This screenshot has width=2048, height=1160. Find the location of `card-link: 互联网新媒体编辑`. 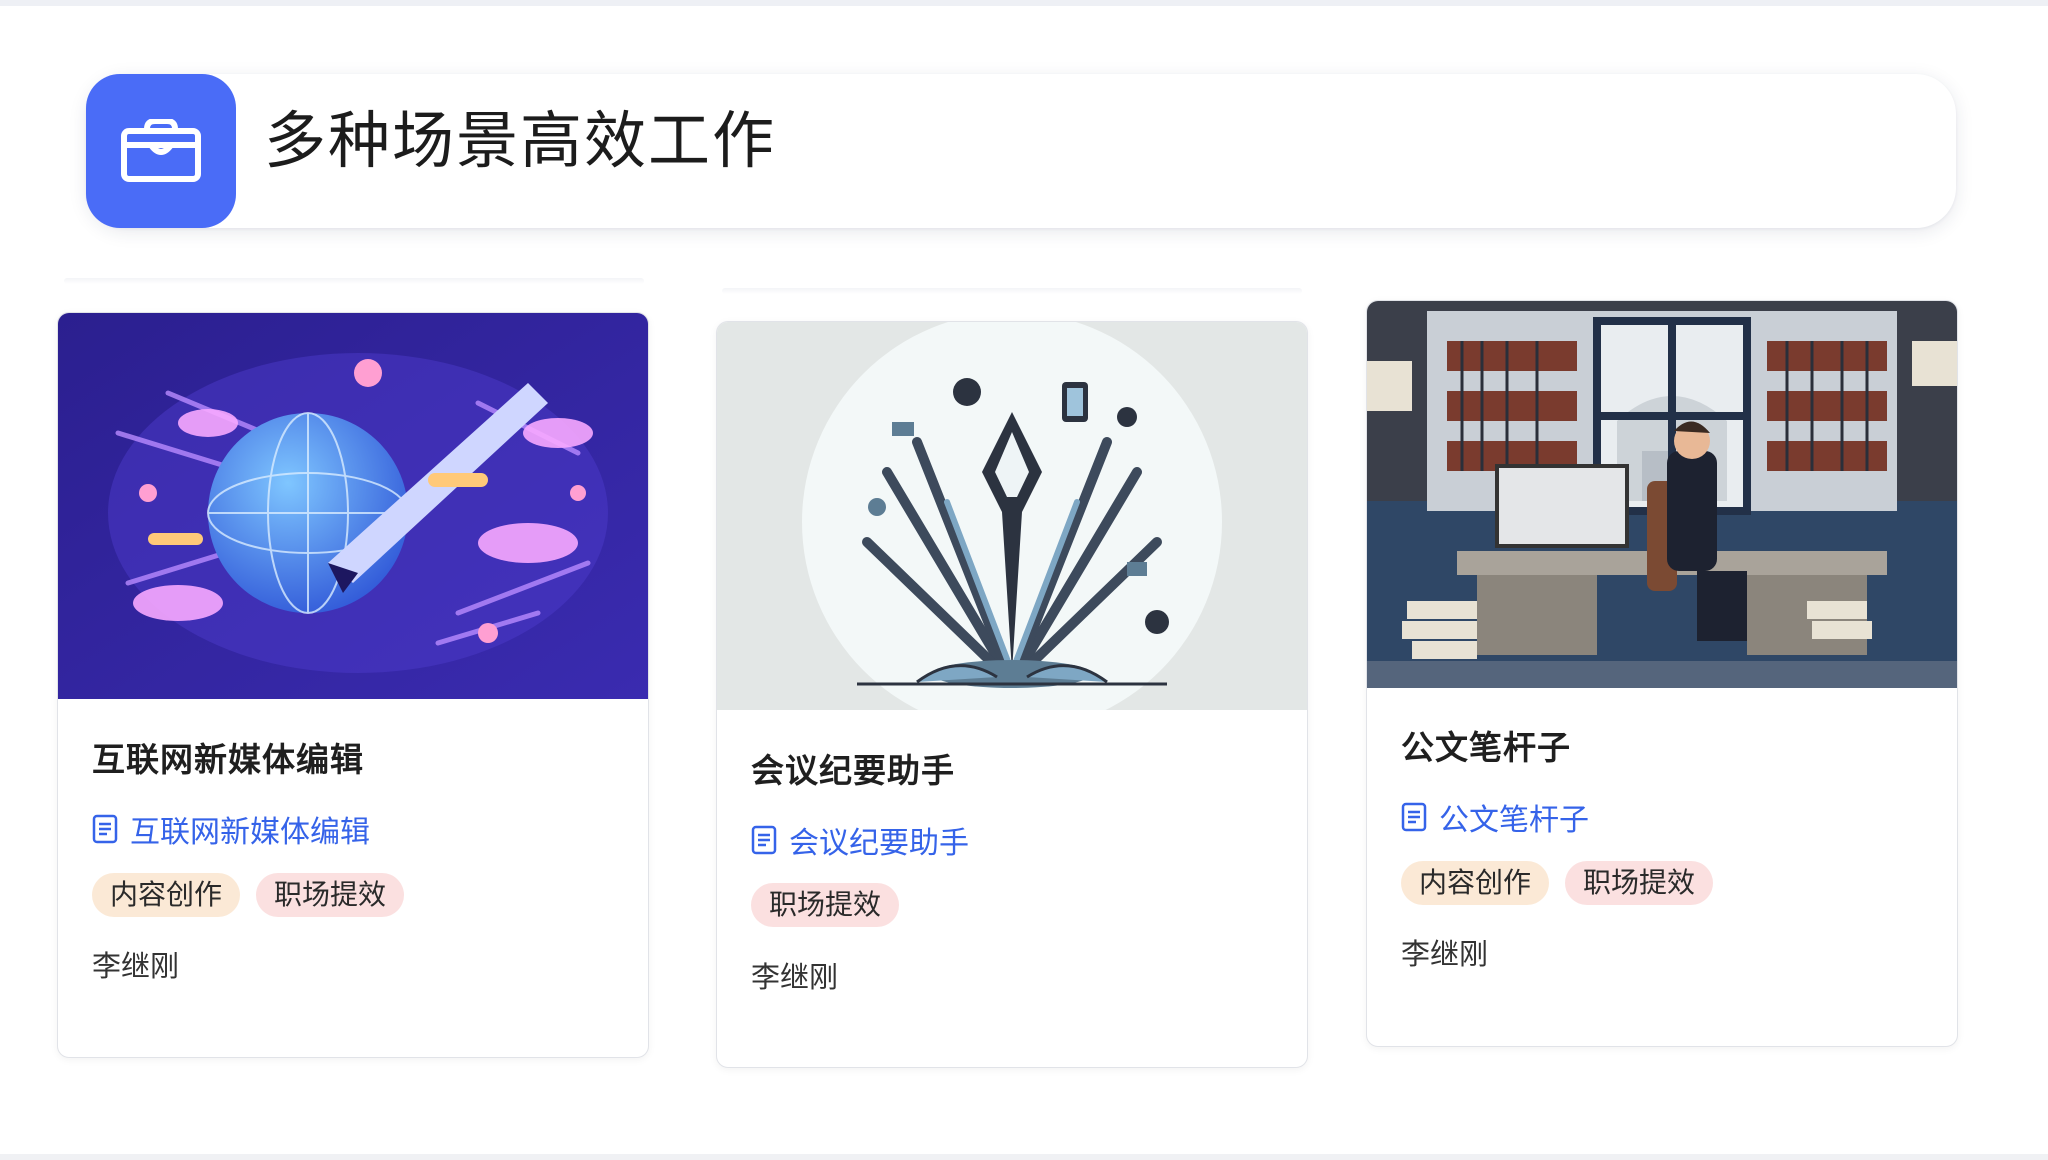

card-link: 互联网新媒体编辑 is located at coordinates (231, 829).